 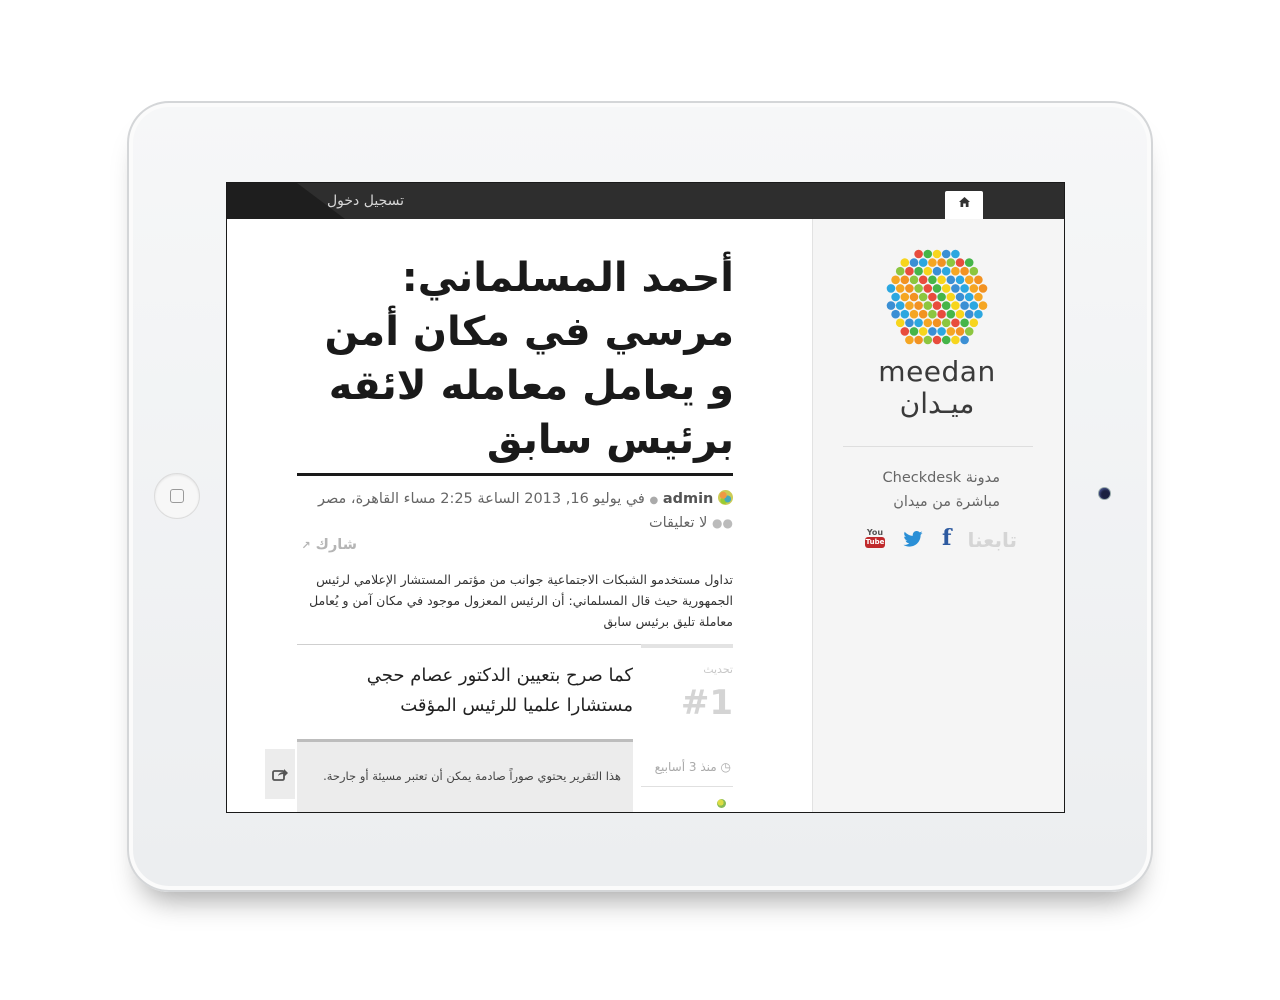 What do you see at coordinates (722, 523) in the screenshot?
I see `comments-icon: ●●` at bounding box center [722, 523].